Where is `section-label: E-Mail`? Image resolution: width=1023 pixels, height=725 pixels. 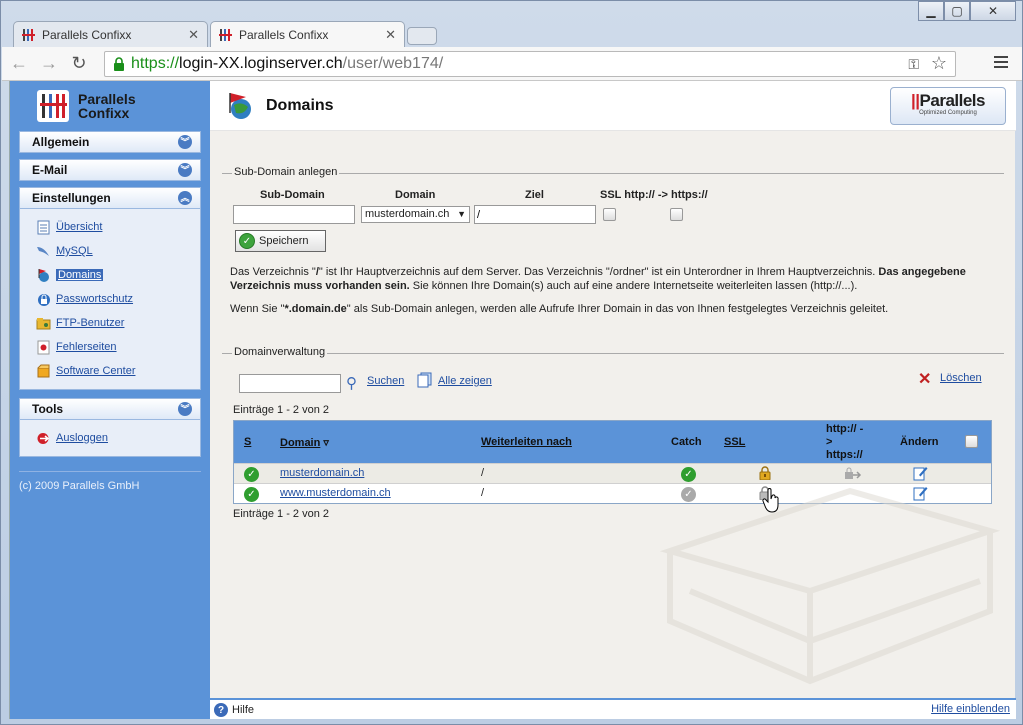 section-label: E-Mail is located at coordinates (50, 170).